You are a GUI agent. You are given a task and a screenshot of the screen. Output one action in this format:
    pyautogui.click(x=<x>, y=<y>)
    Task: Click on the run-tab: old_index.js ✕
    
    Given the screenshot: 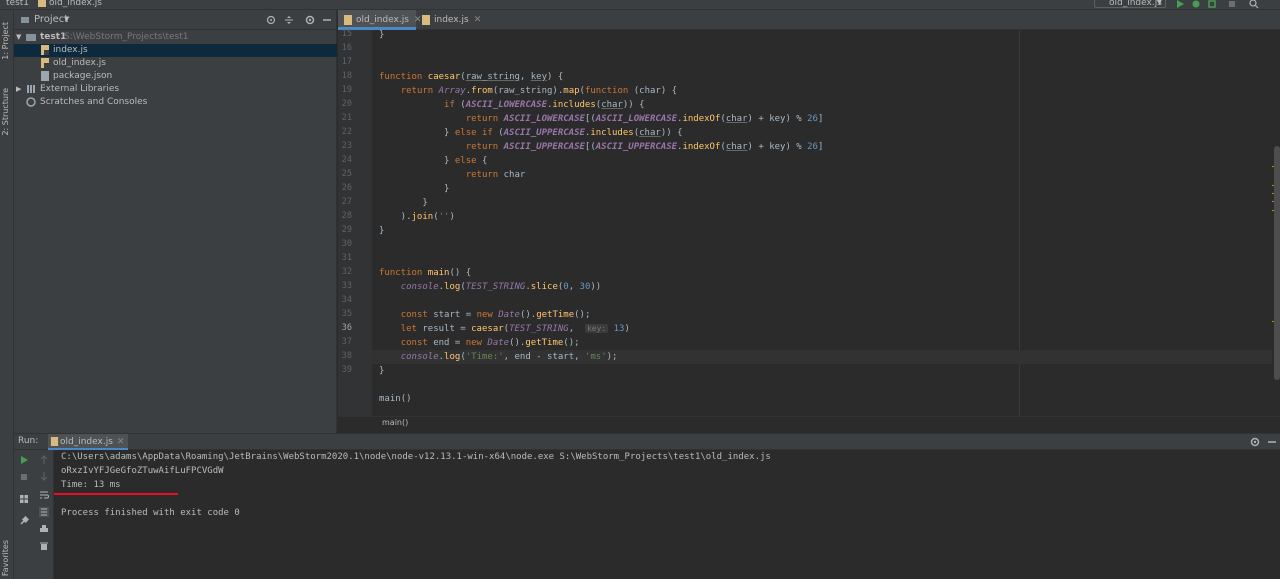 What is the action you would take?
    pyautogui.click(x=88, y=442)
    